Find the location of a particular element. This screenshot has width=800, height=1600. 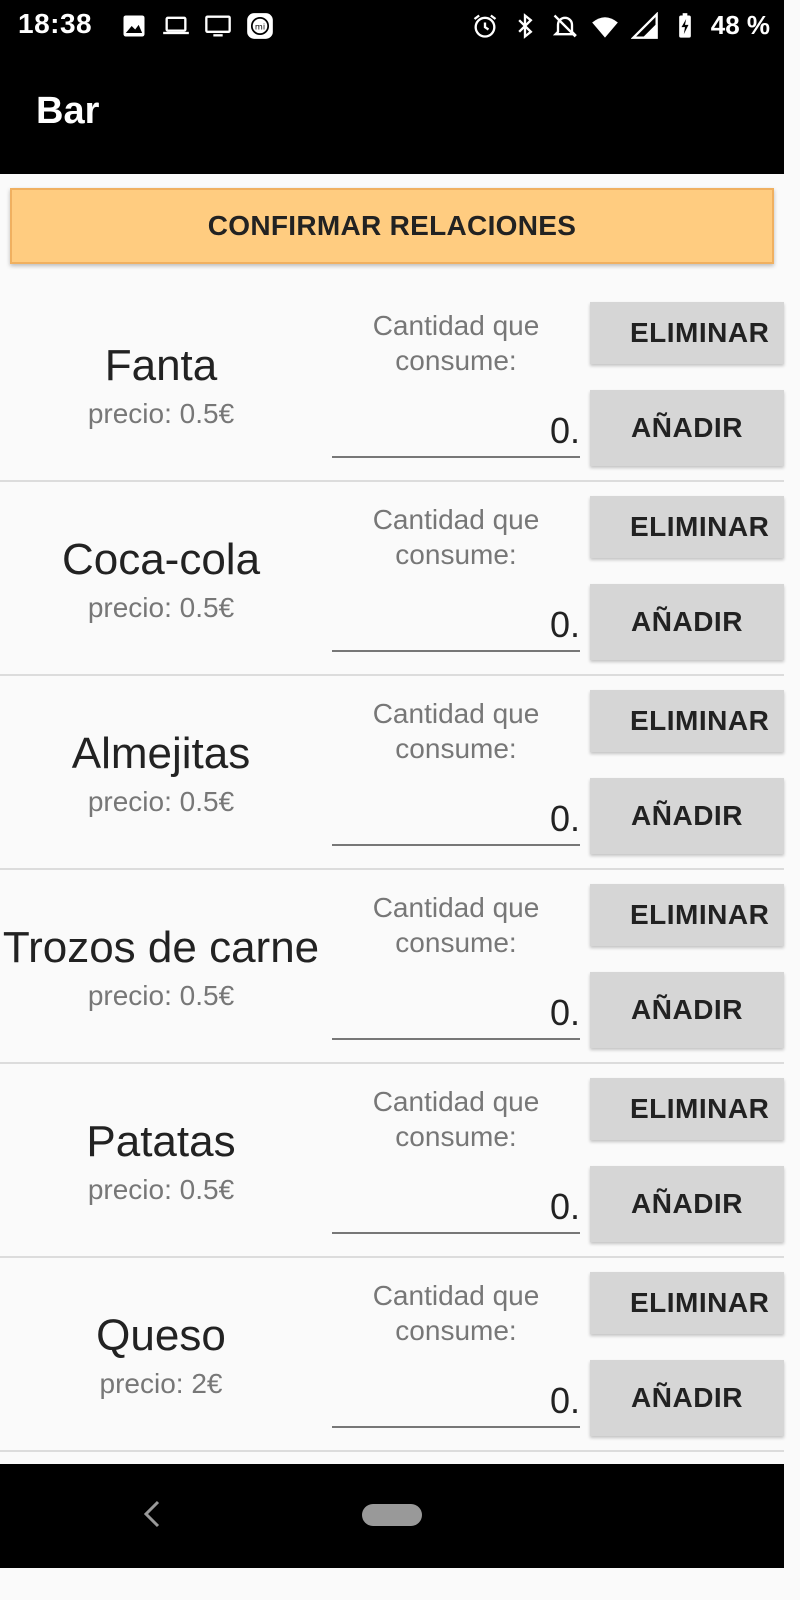

item-price: precio: 2€ is located at coordinates (161, 1383).